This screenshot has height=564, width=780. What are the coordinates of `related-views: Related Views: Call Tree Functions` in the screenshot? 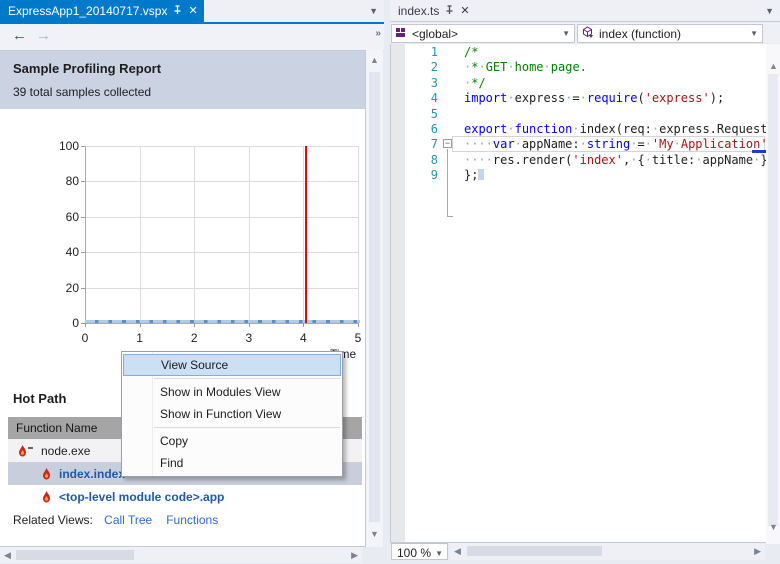 It's located at (122, 520).